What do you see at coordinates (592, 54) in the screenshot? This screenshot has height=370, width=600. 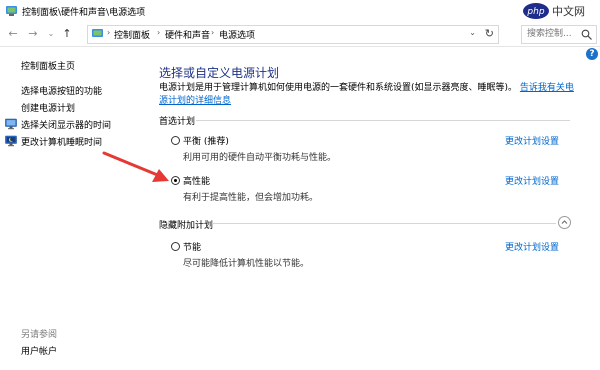 I see `help-icon: ?` at bounding box center [592, 54].